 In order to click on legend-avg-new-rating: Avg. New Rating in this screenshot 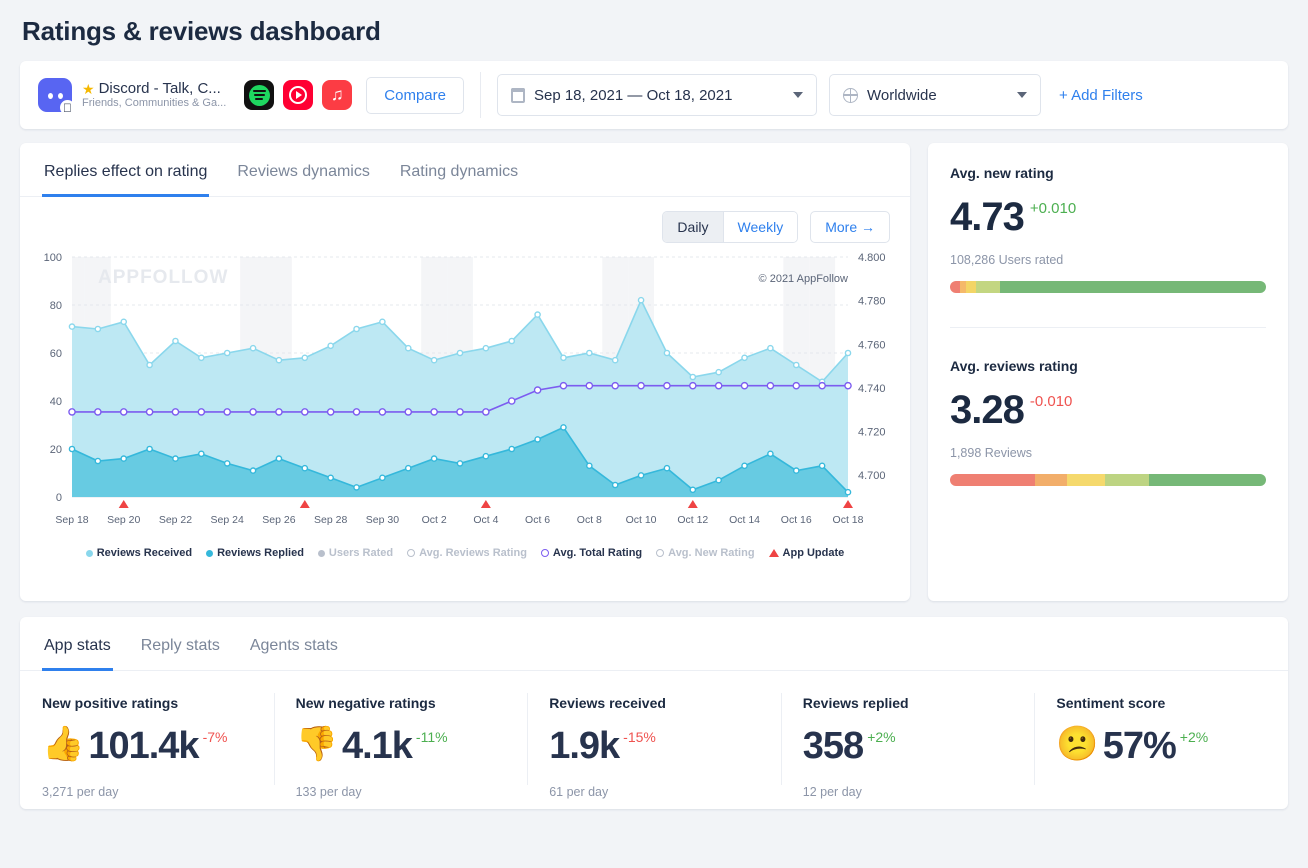, I will do `click(705, 553)`.